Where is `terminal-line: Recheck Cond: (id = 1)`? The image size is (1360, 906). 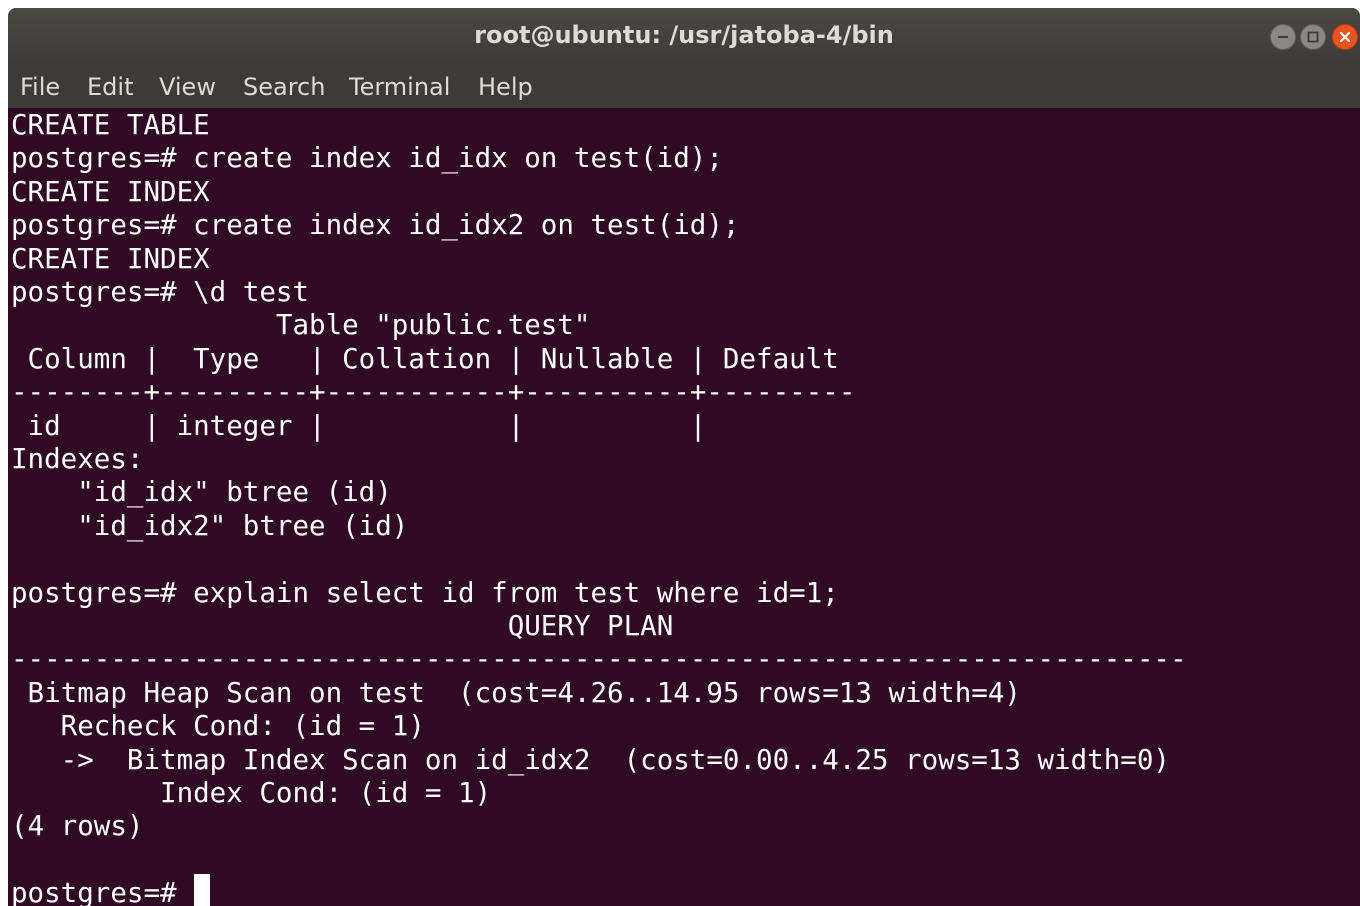
terminal-line: Recheck Cond: (id = 1) is located at coordinates (218, 726).